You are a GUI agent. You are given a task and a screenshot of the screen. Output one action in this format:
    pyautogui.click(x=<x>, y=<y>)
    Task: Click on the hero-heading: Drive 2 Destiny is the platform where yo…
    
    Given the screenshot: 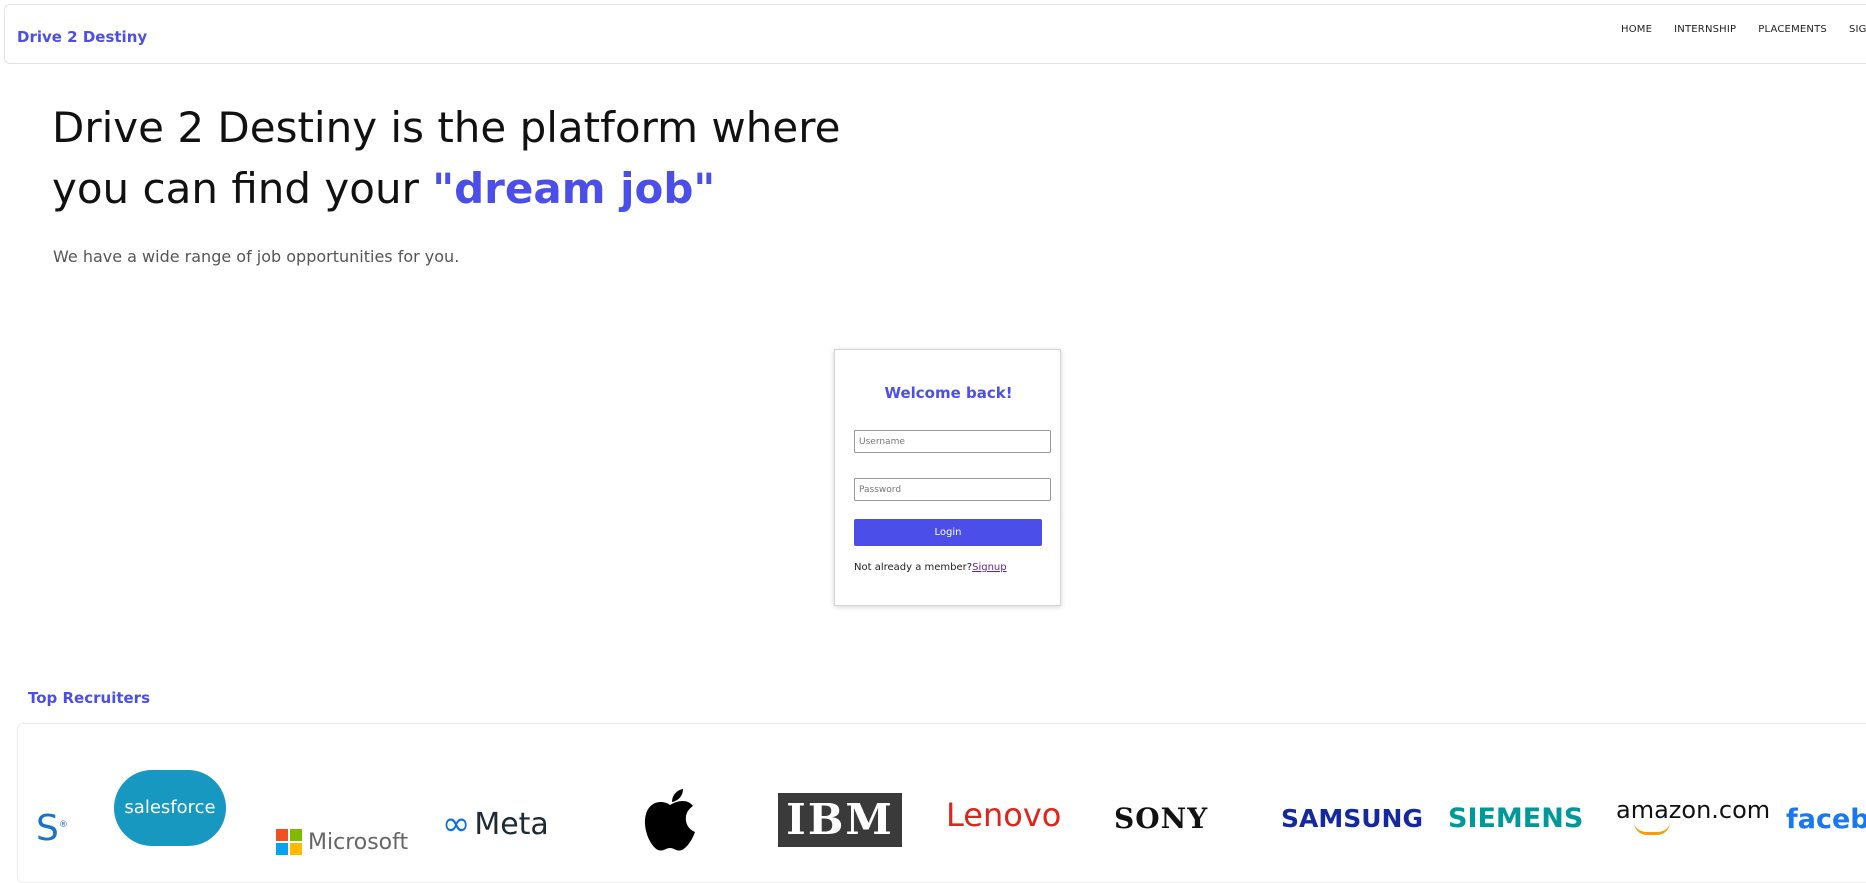 What is the action you would take?
    pyautogui.click(x=482, y=158)
    